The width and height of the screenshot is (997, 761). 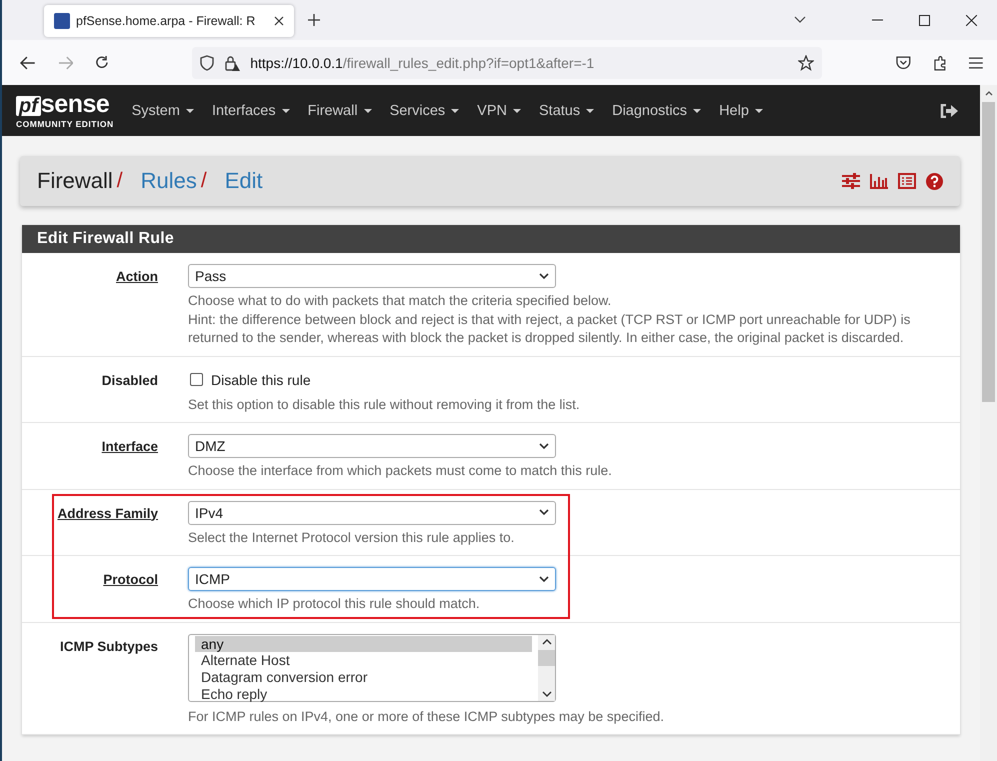 I want to click on favicon-icon, so click(x=62, y=21).